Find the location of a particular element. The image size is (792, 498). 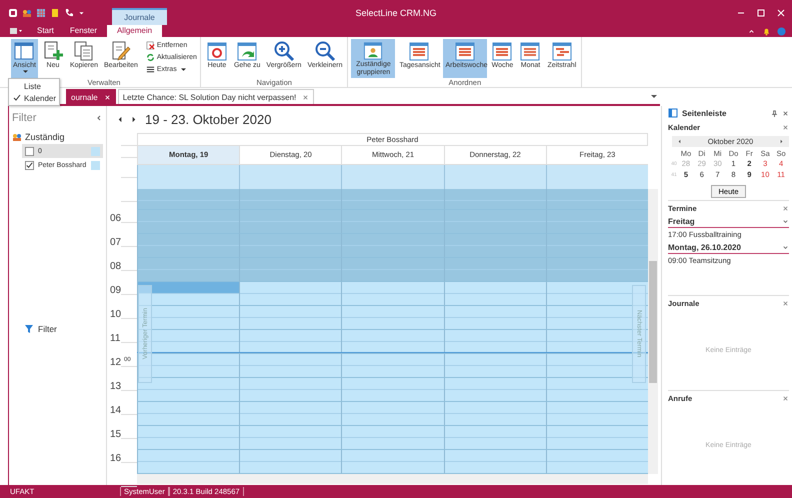

people-icon is located at coordinates (27, 13).